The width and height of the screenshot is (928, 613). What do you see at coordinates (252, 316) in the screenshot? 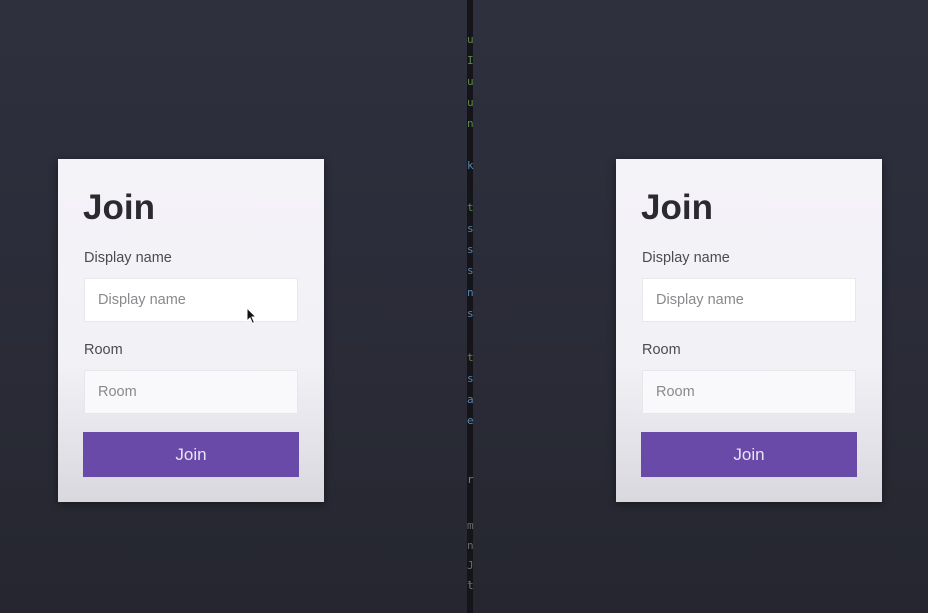
I see `mouse-cursor-icon` at bounding box center [252, 316].